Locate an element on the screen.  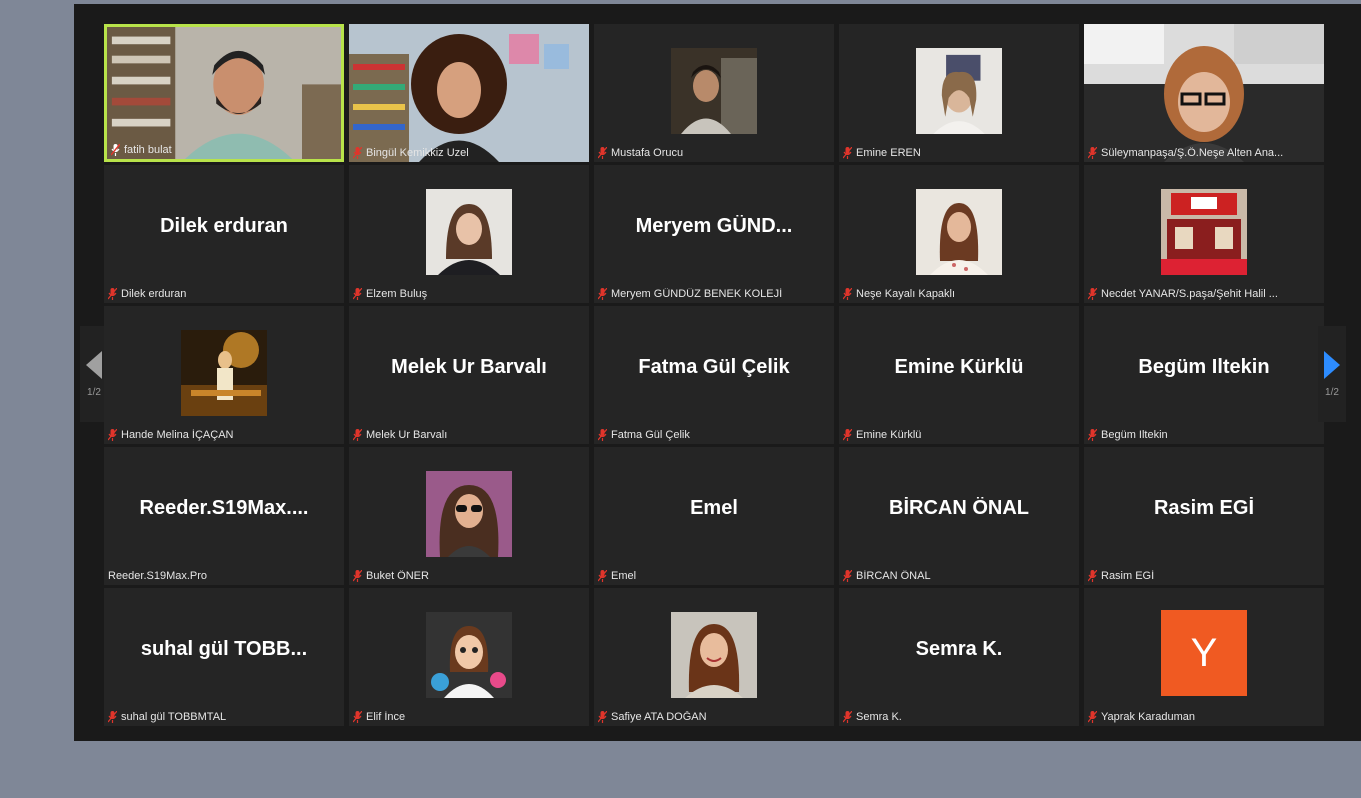
participant-name-label: Elif İnce is located at coordinates (468, 717).